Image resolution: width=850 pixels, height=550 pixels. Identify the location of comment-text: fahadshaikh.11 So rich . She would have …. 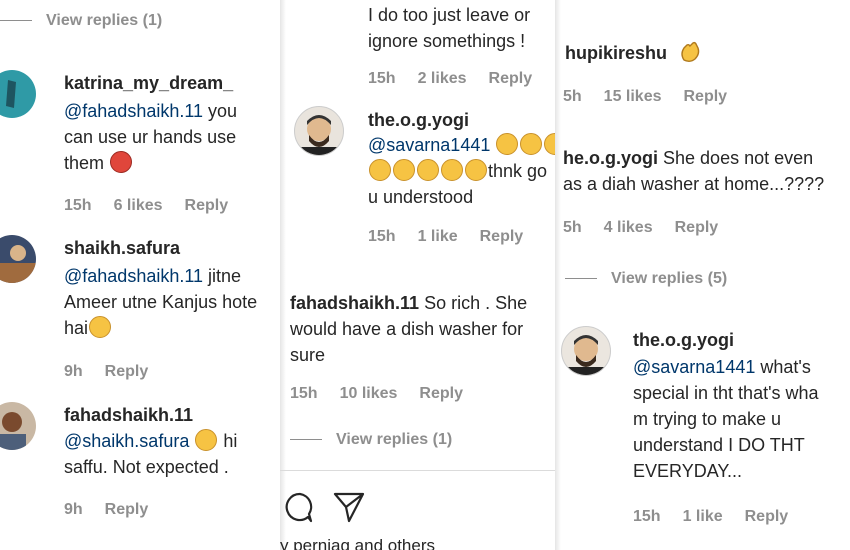
(409, 329).